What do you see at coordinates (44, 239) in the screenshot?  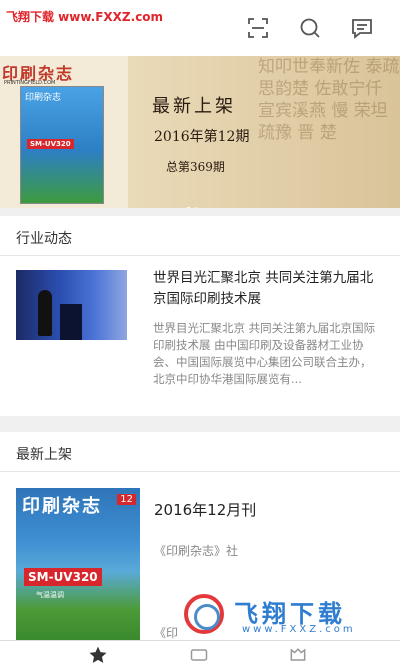 I see `industry-section-title: 行业动态` at bounding box center [44, 239].